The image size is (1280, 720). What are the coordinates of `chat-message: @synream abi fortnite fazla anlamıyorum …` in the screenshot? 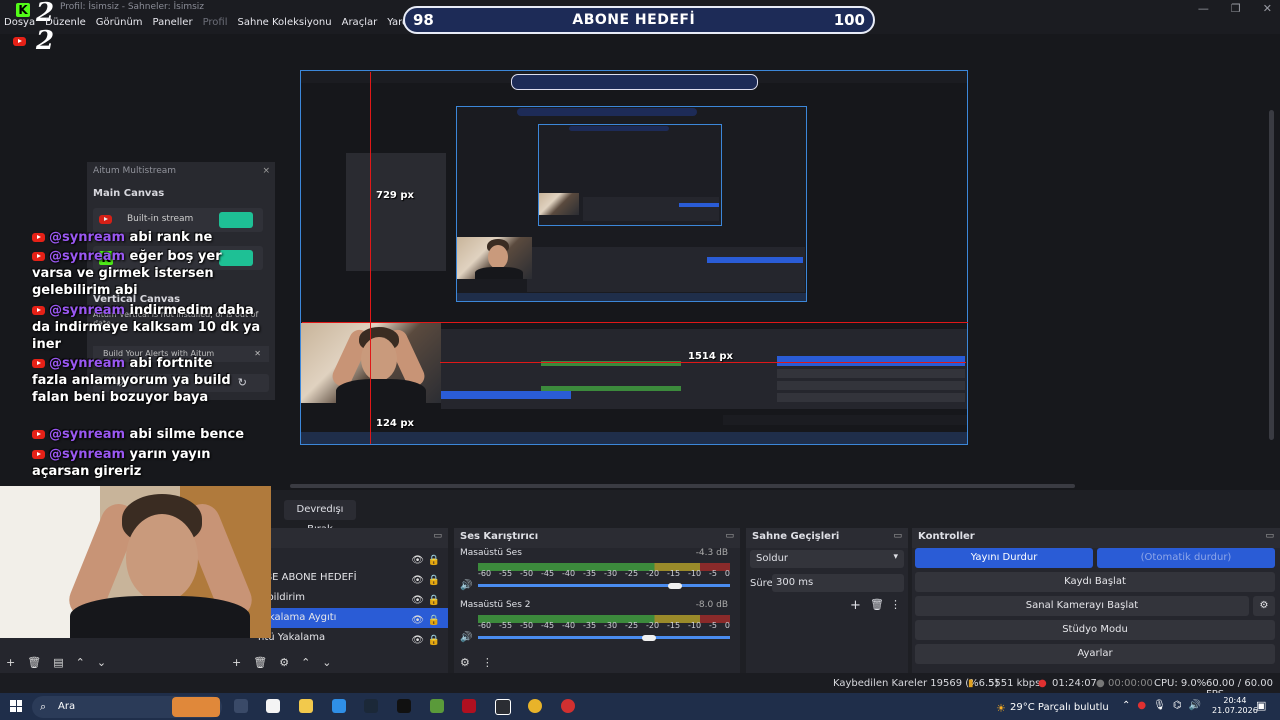 It's located at (131, 380).